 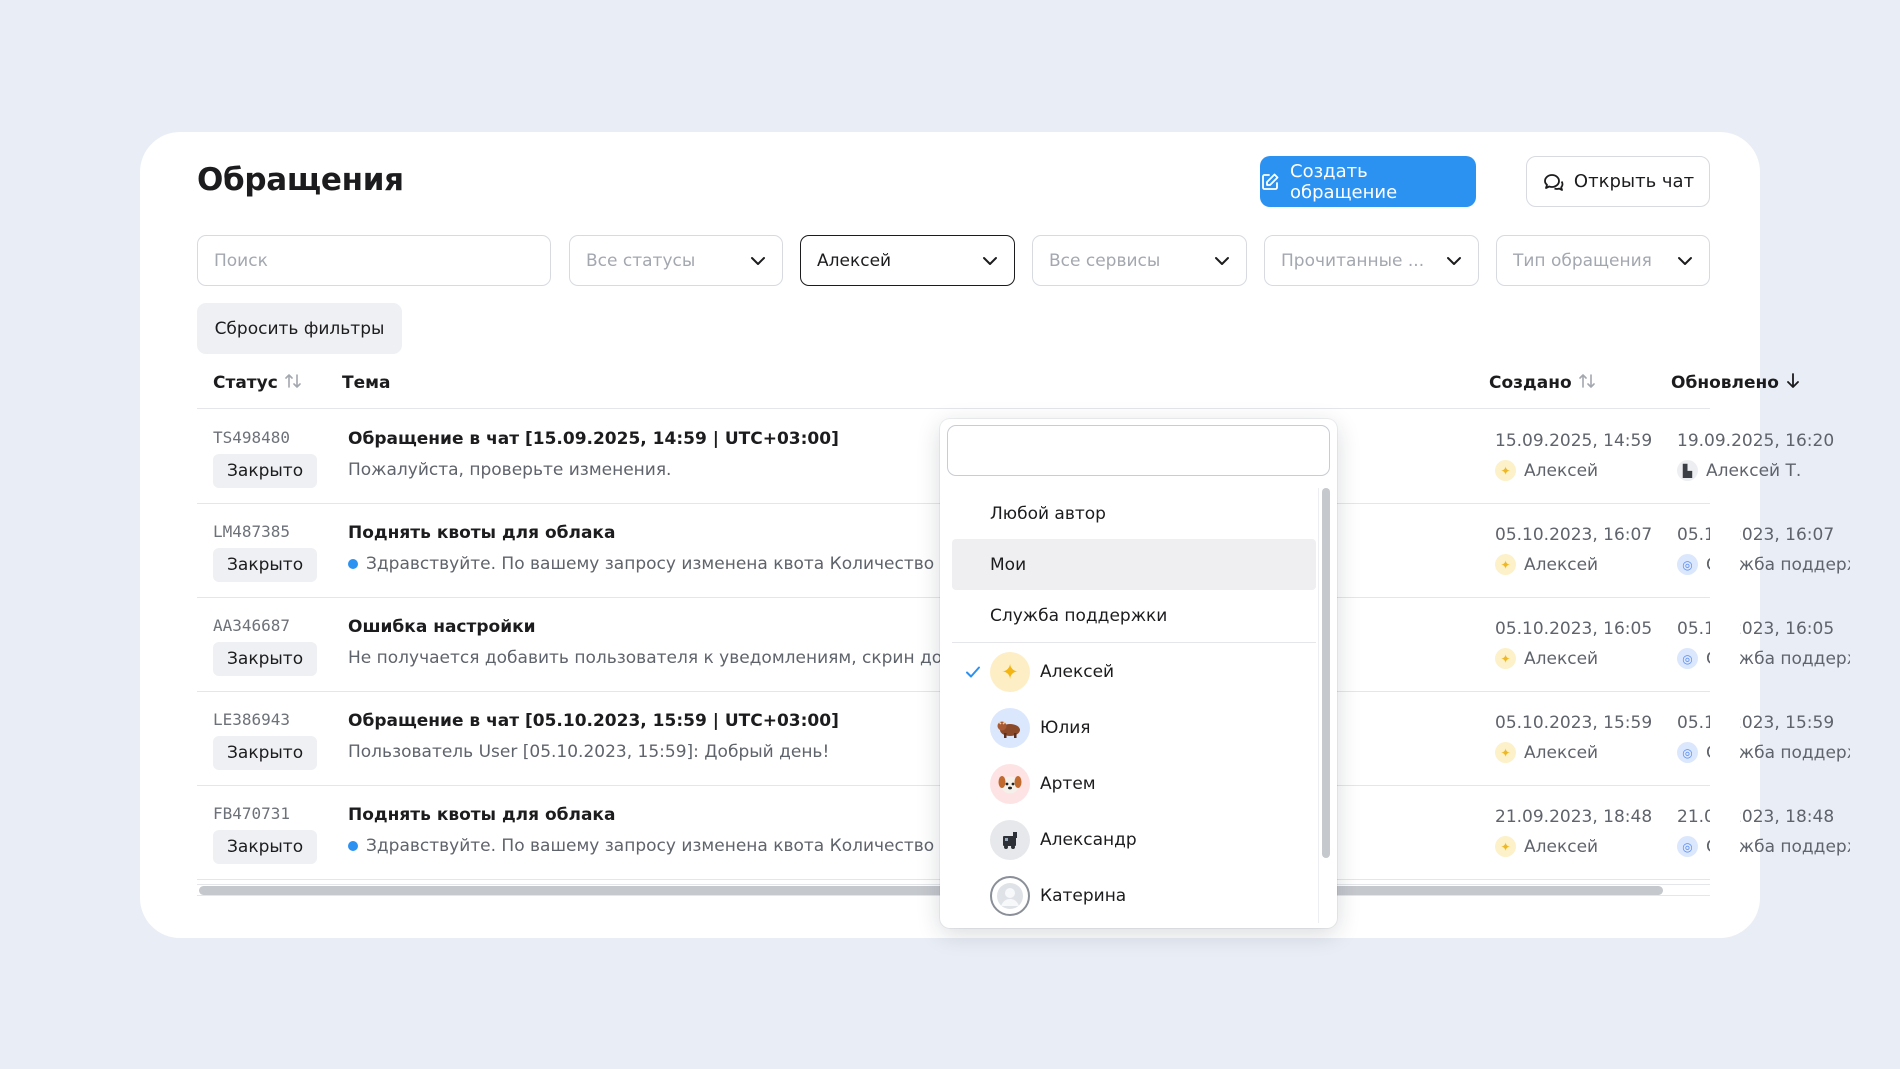 What do you see at coordinates (1793, 383) in the screenshot?
I see `sort-down-icon` at bounding box center [1793, 383].